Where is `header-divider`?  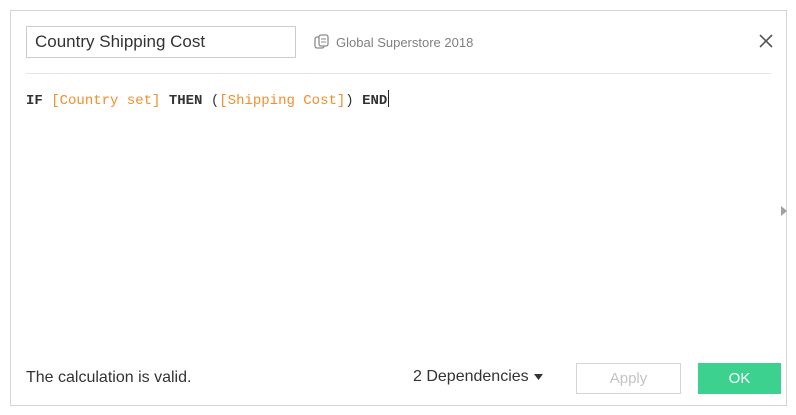 header-divider is located at coordinates (398, 73).